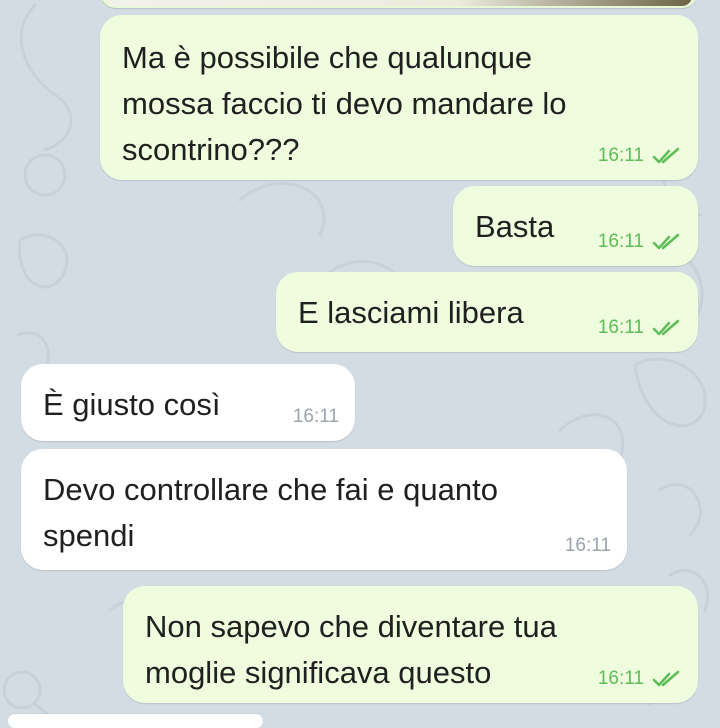 The image size is (720, 728). Describe the element at coordinates (515, 226) in the screenshot. I see `message-text: Basta` at that location.